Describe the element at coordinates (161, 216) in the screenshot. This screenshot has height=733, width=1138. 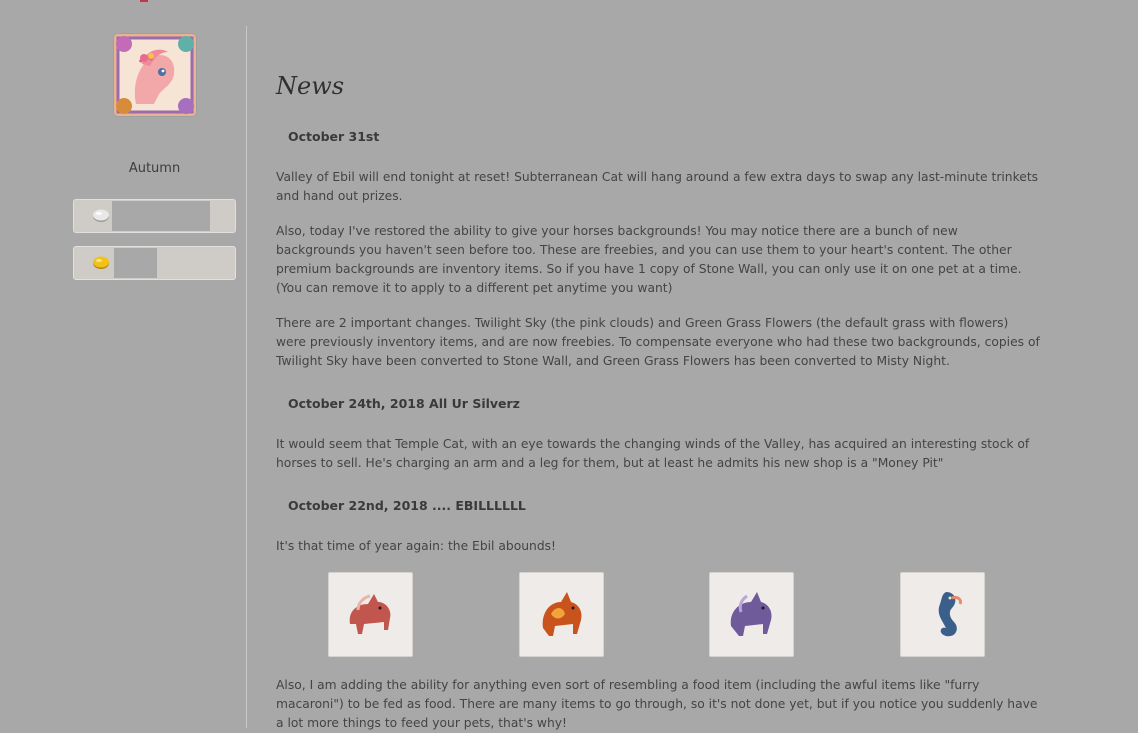
I see `silver-amount-fill` at that location.